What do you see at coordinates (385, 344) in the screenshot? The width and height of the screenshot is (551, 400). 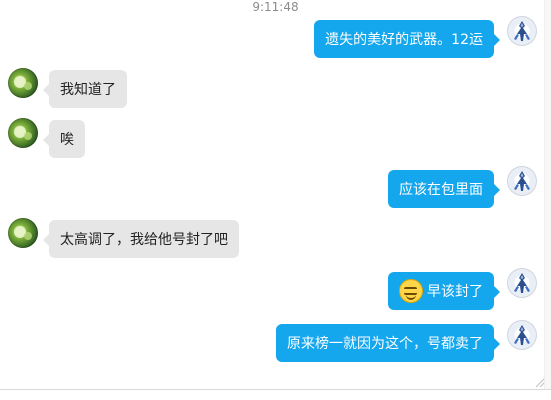 I see `message-text: 原来榜一就因为这个，号都卖了` at bounding box center [385, 344].